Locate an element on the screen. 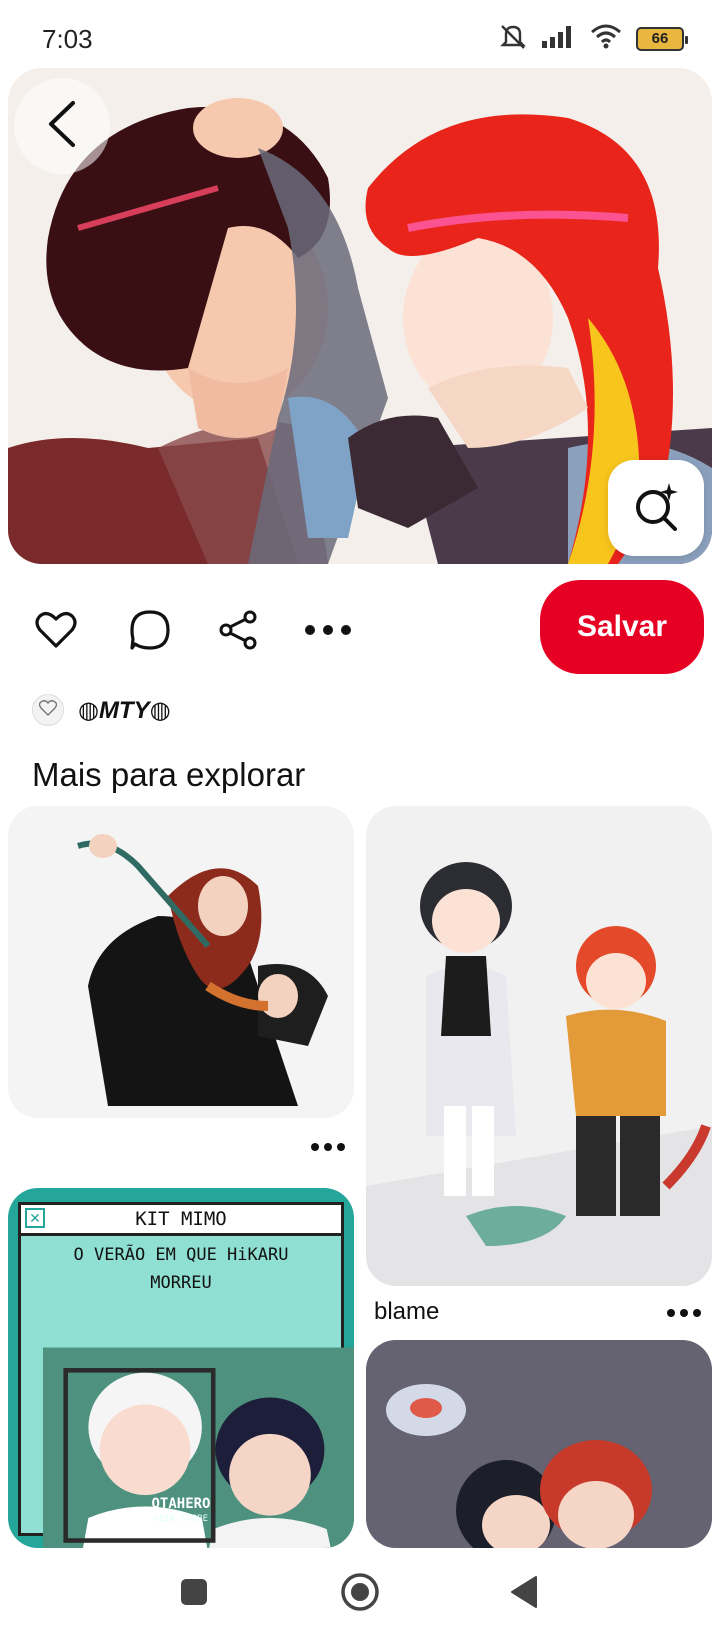 The width and height of the screenshot is (720, 1640). more-options-button is located at coordinates (328, 632).